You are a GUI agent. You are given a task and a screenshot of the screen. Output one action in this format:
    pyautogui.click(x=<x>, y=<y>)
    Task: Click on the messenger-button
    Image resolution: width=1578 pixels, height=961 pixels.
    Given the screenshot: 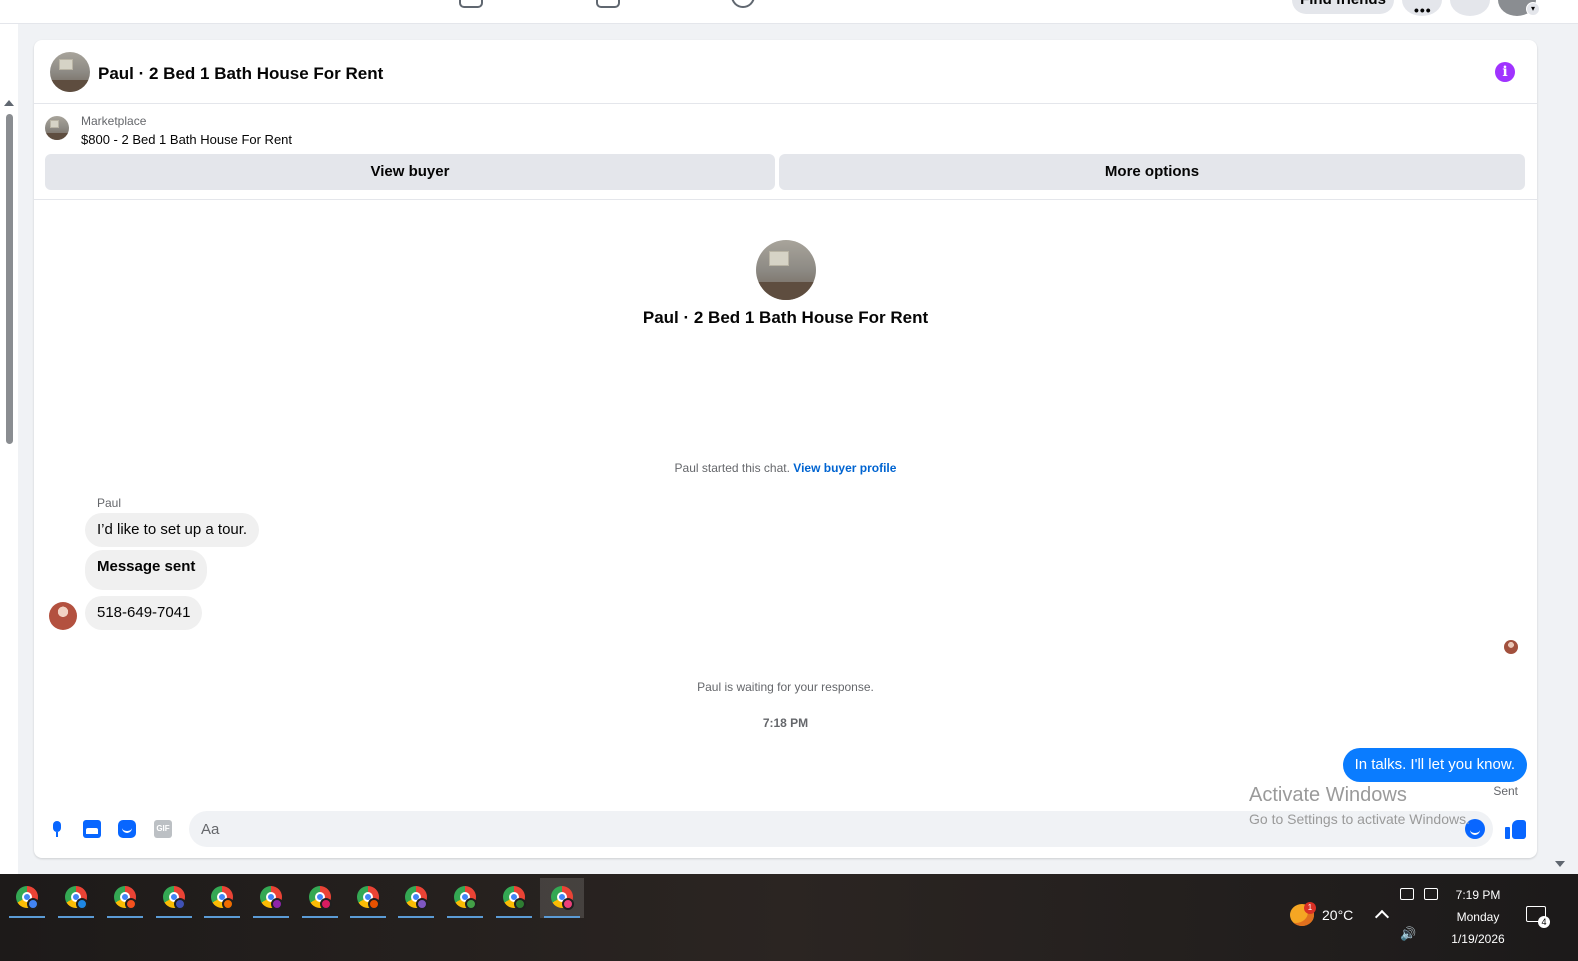 What is the action you would take?
    pyautogui.click(x=1470, y=8)
    